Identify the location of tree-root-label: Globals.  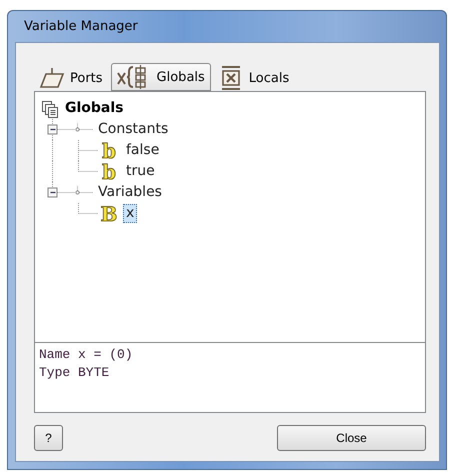
(94, 108).